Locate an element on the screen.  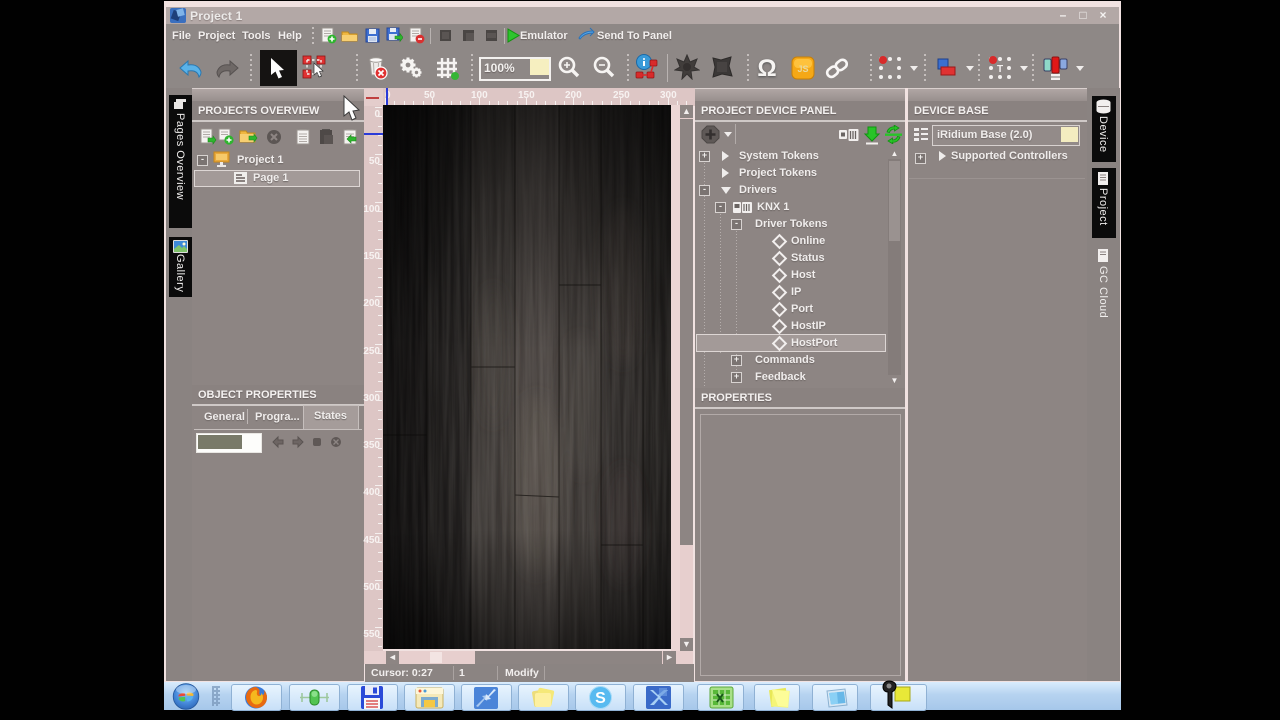
svg-text: S is located at coordinates (600, 698).